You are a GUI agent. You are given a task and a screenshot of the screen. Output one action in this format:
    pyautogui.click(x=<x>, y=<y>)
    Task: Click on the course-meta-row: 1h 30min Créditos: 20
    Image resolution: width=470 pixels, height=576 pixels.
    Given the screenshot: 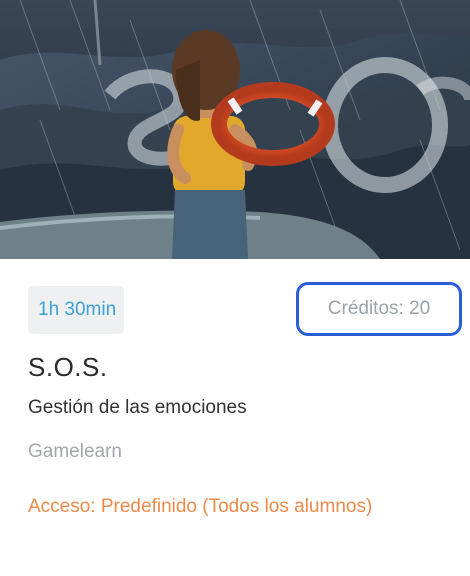 What is the action you would take?
    pyautogui.click(x=245, y=309)
    